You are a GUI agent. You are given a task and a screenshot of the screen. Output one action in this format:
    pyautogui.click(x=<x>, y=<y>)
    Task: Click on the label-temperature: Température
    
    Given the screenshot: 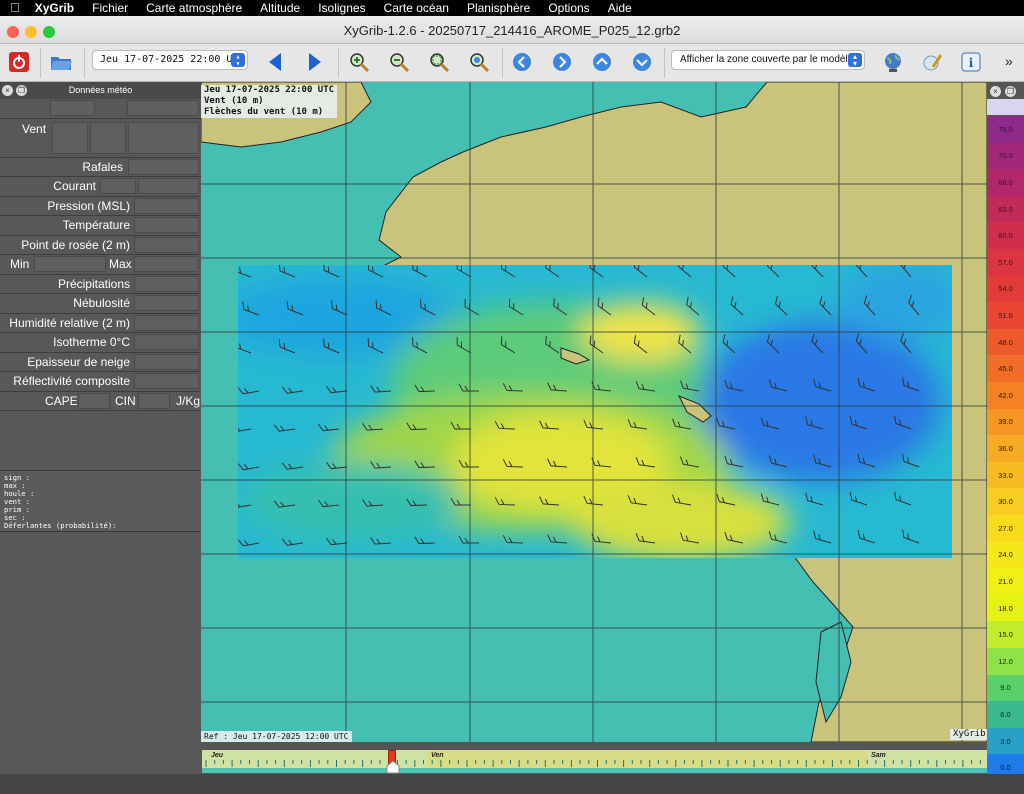 What is the action you would take?
    pyautogui.click(x=96, y=225)
    